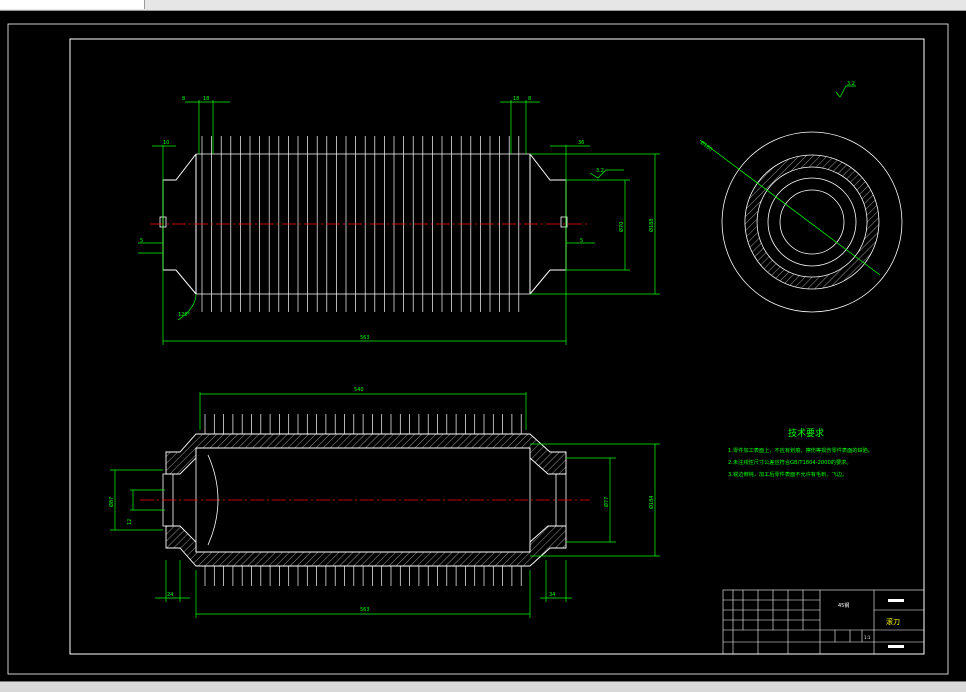  Describe the element at coordinates (363, 424) in the screenshot. I see `section-teeth-top` at that location.